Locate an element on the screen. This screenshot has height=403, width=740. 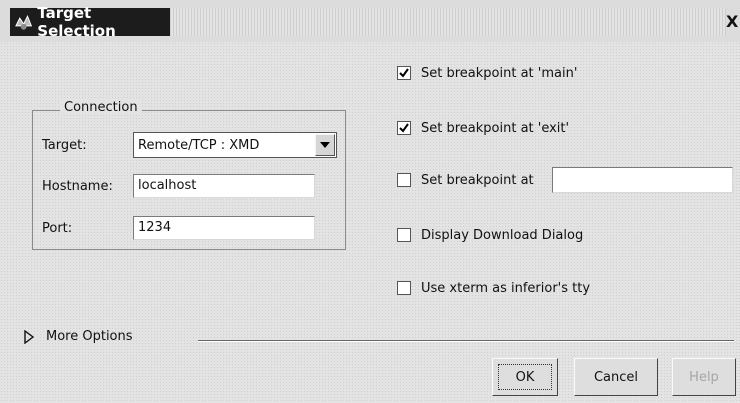
hostname-label: Hostname: is located at coordinates (77, 186).